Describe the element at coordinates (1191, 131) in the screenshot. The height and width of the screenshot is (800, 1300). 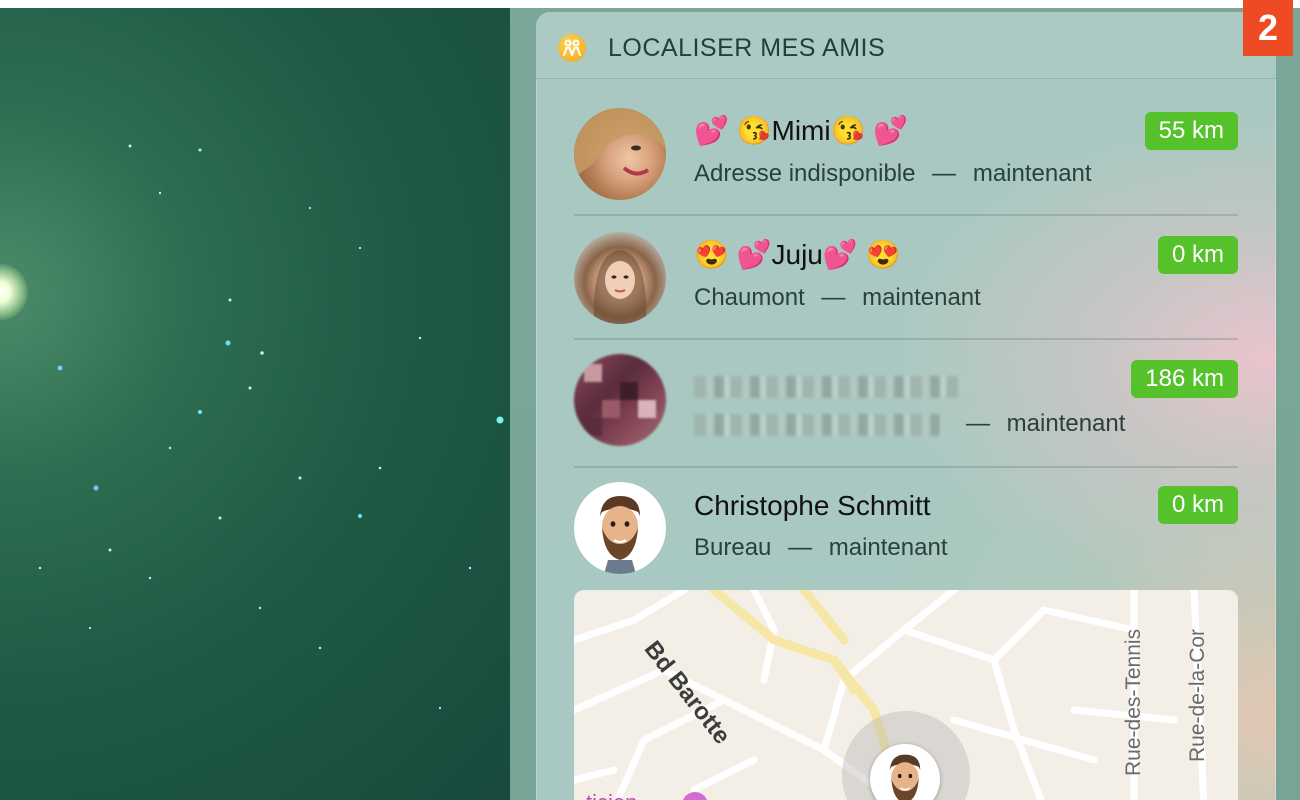
I see `distance-badge: 55 km` at that location.